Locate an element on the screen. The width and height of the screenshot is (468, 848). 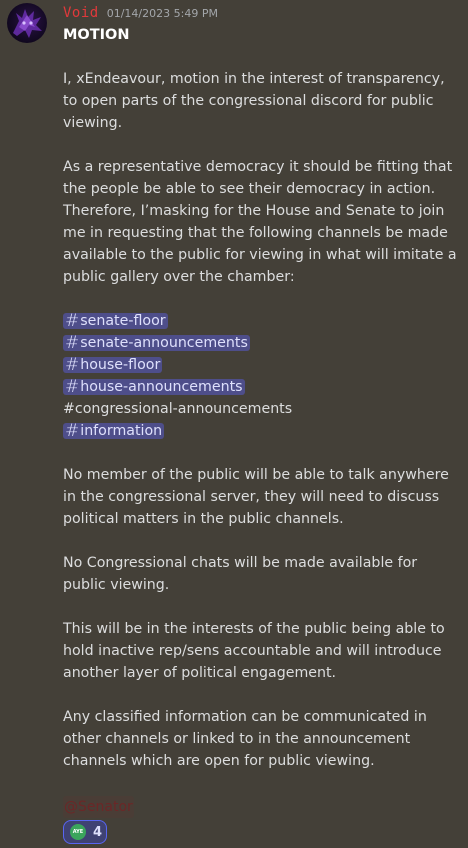
message-timestamp: 01/14/2023 5:49 PM is located at coordinates (162, 13).